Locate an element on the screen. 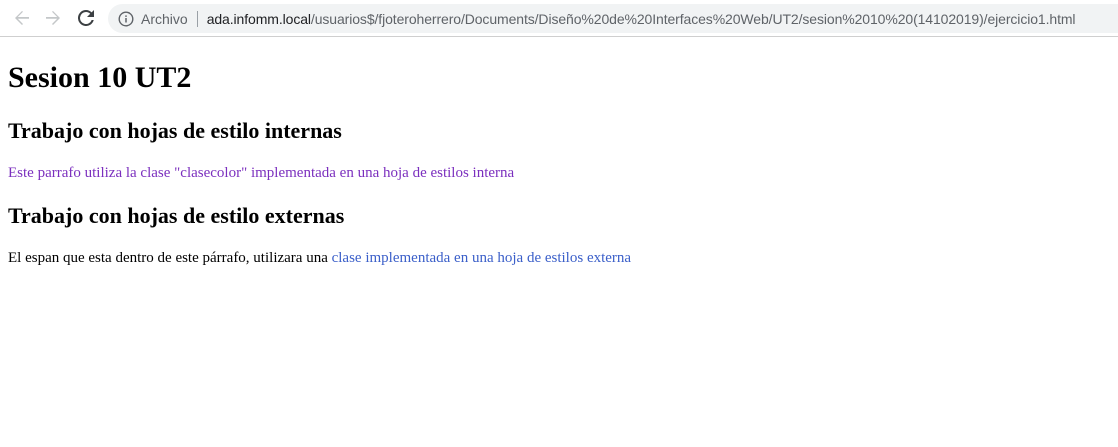  url-host: ada.infomm.local is located at coordinates (258, 18).